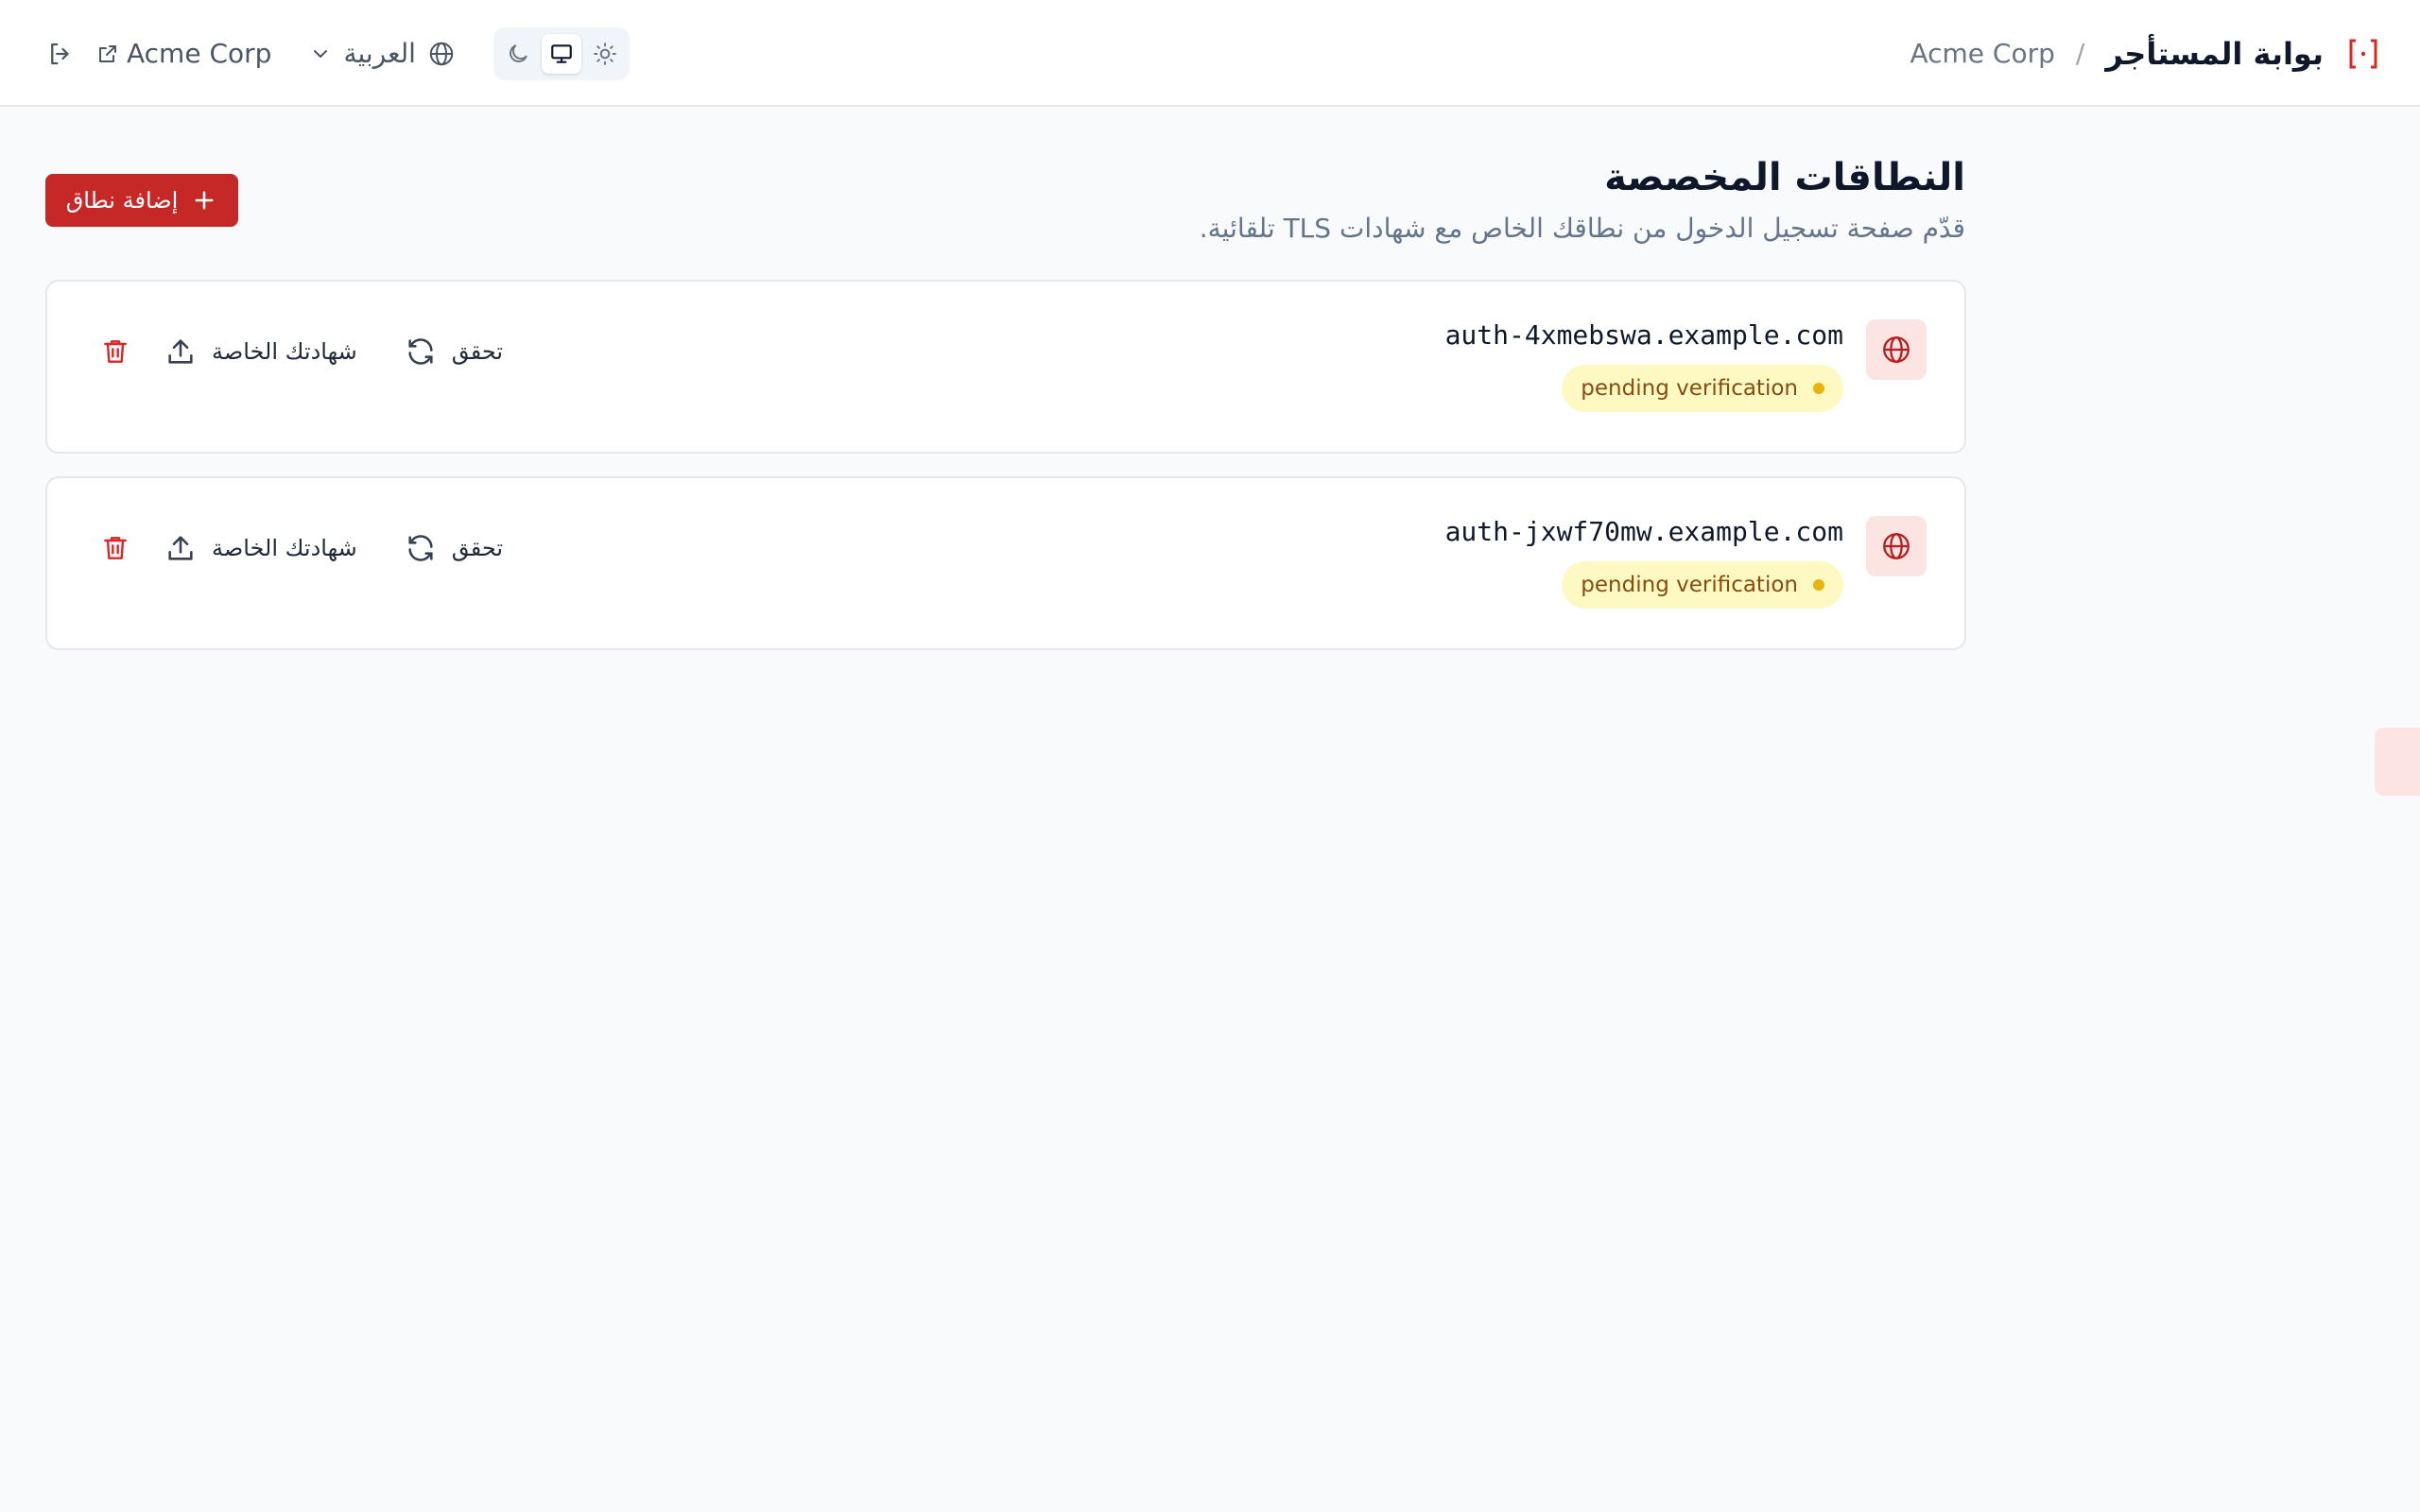 This screenshot has width=2420, height=1512. I want to click on org-external-link: Acme Corp, so click(183, 53).